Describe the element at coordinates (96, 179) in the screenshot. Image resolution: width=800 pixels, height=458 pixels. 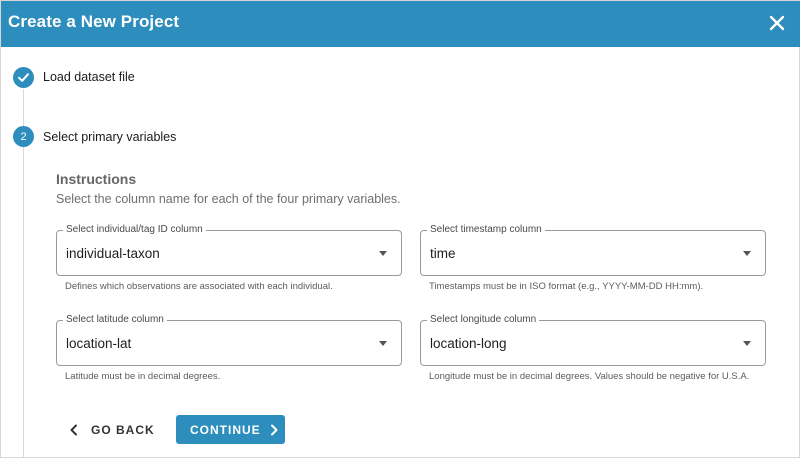
I see `instructions-heading: Instructions` at that location.